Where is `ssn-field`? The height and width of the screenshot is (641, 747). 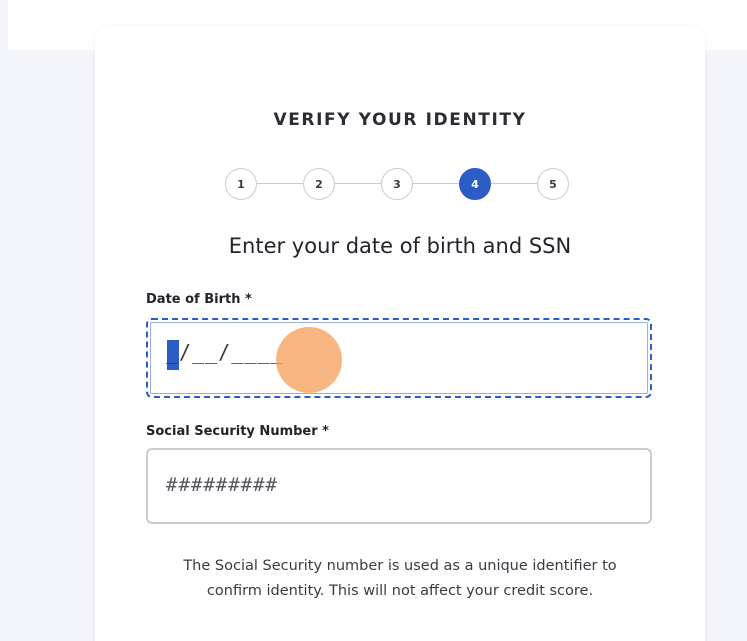 ssn-field is located at coordinates (399, 486).